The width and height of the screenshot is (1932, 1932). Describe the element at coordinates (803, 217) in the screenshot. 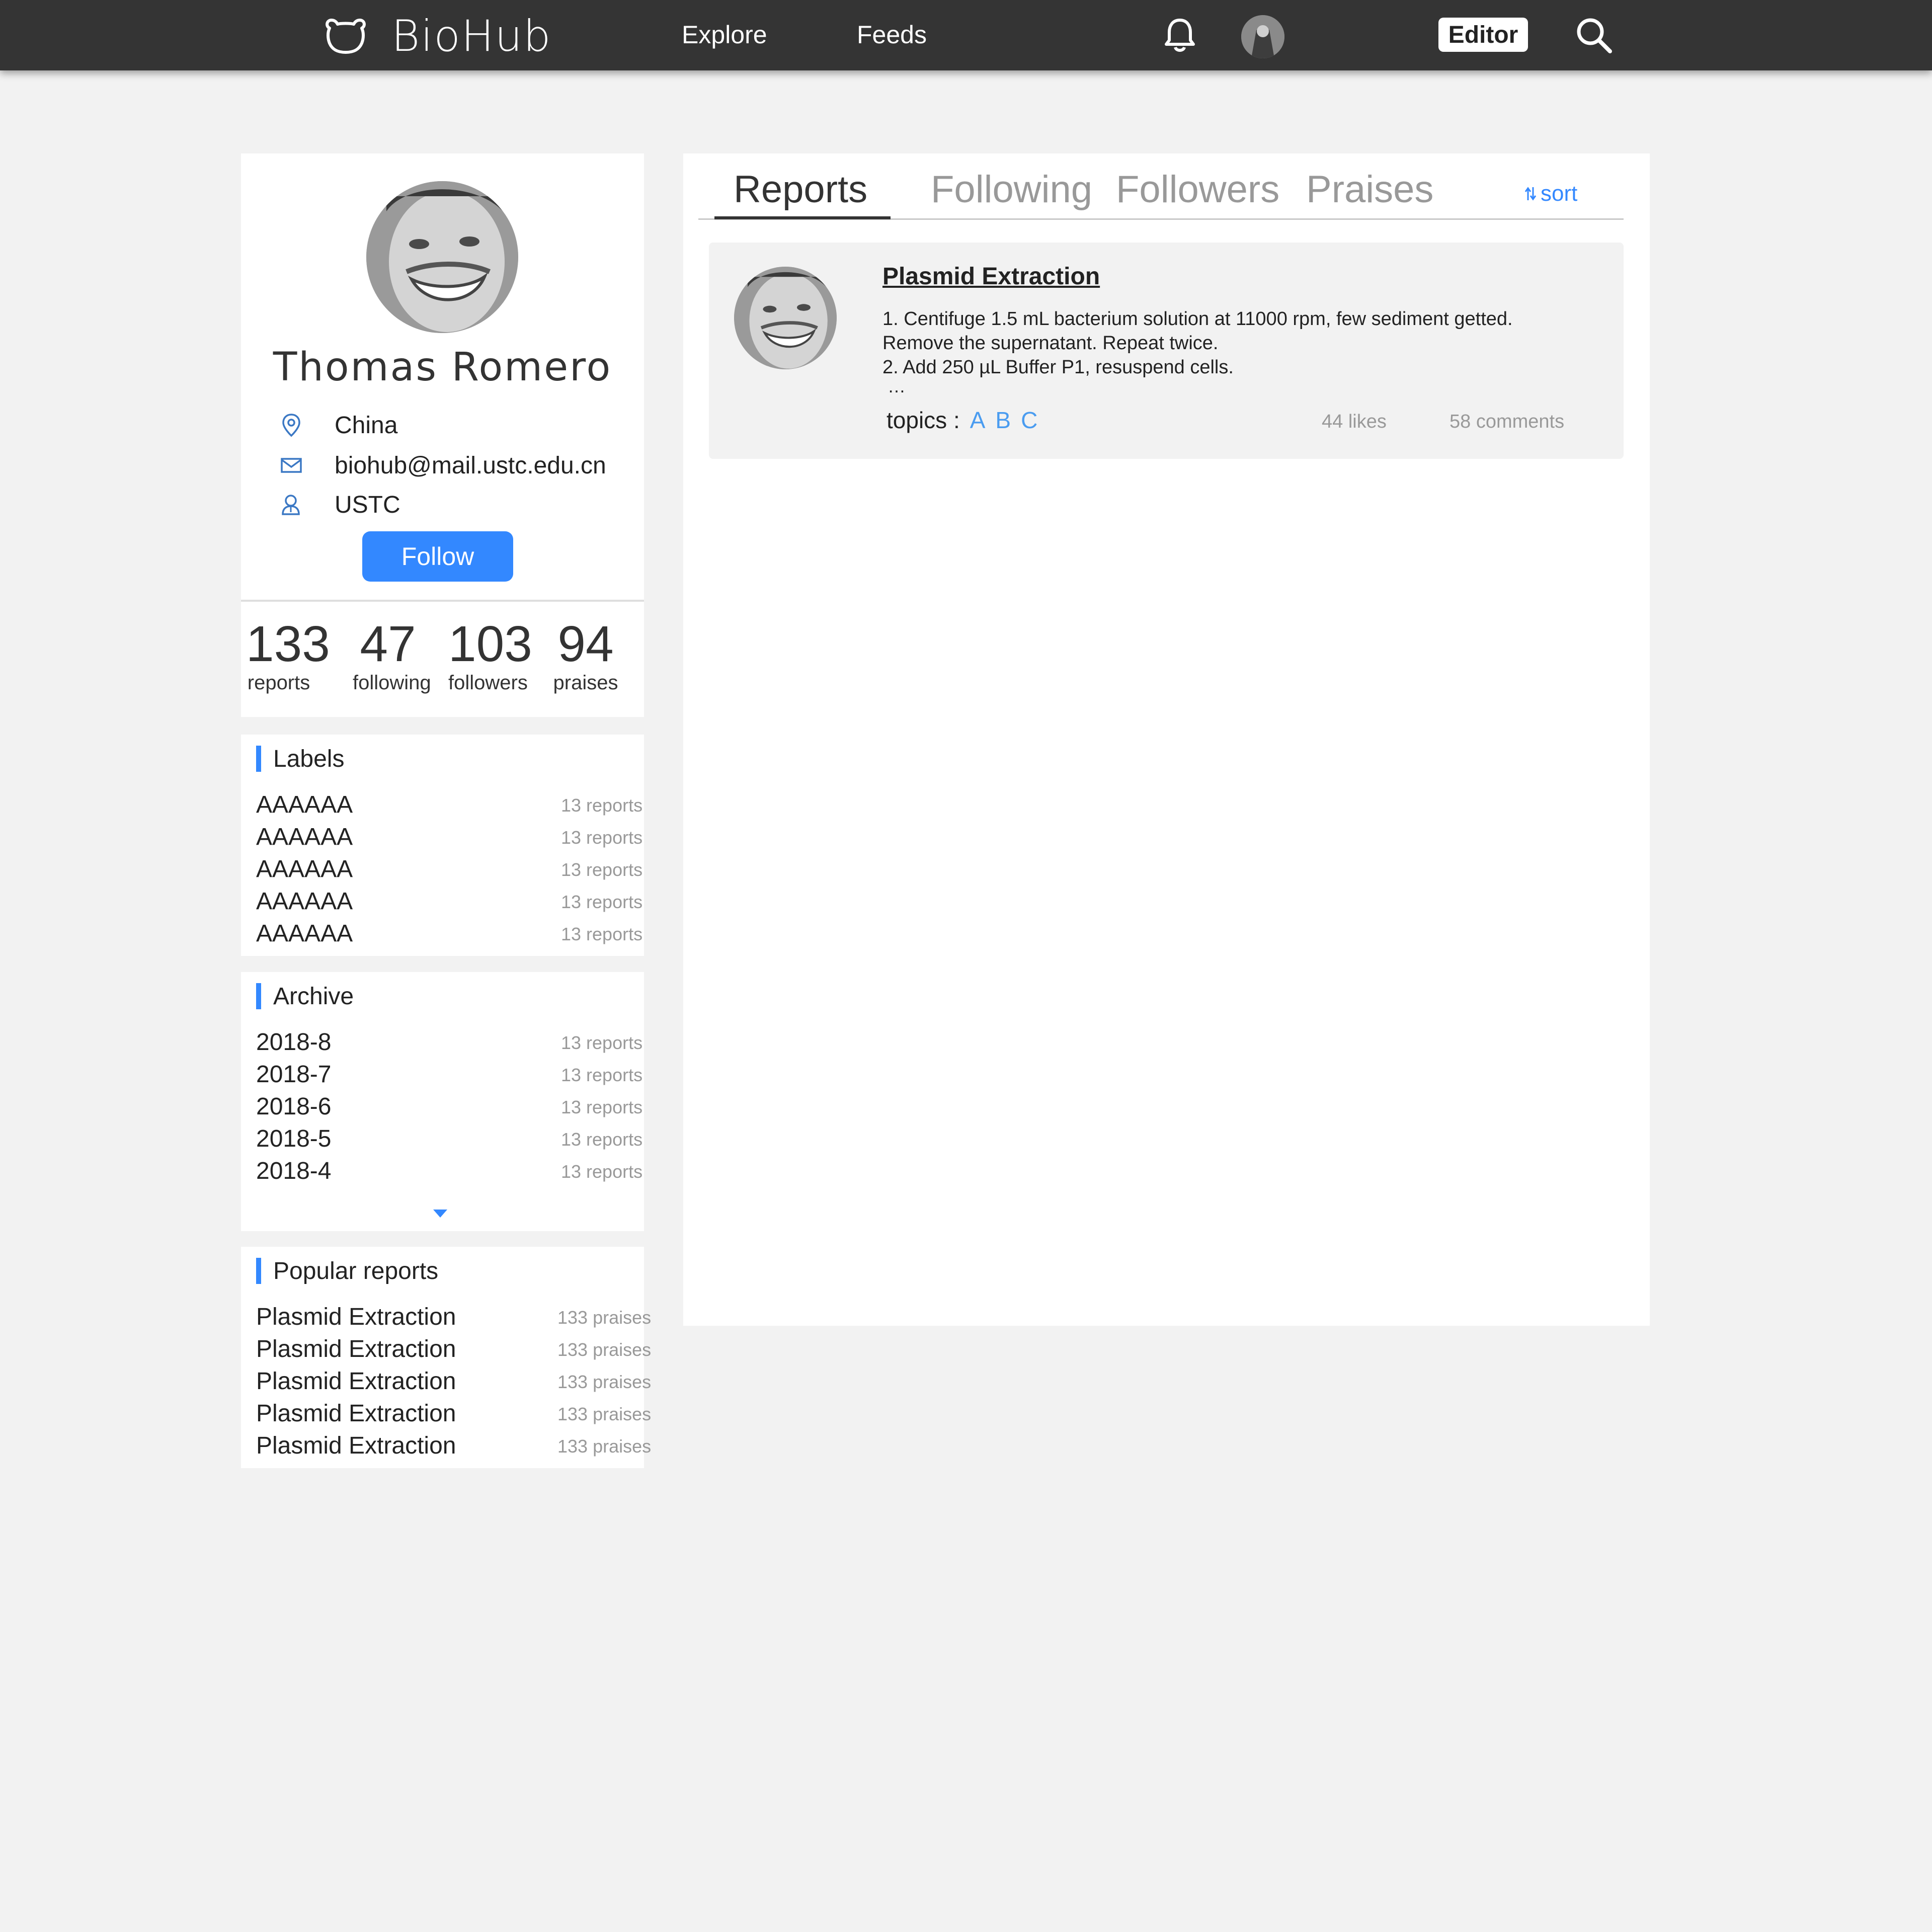

I see `active-tab-indicator` at that location.